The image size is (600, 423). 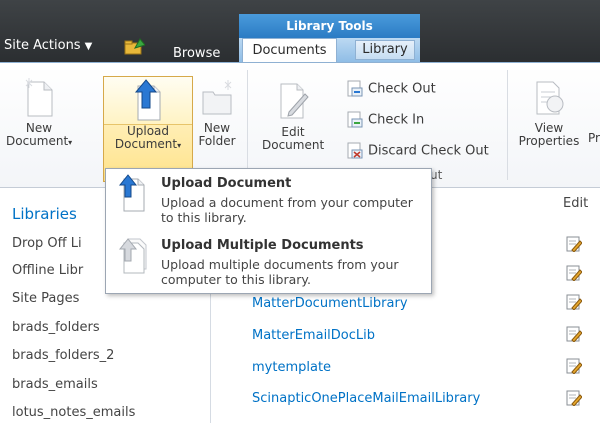 What do you see at coordinates (55, 384) in the screenshot?
I see `nav-item-brads-emails: brads_emails` at bounding box center [55, 384].